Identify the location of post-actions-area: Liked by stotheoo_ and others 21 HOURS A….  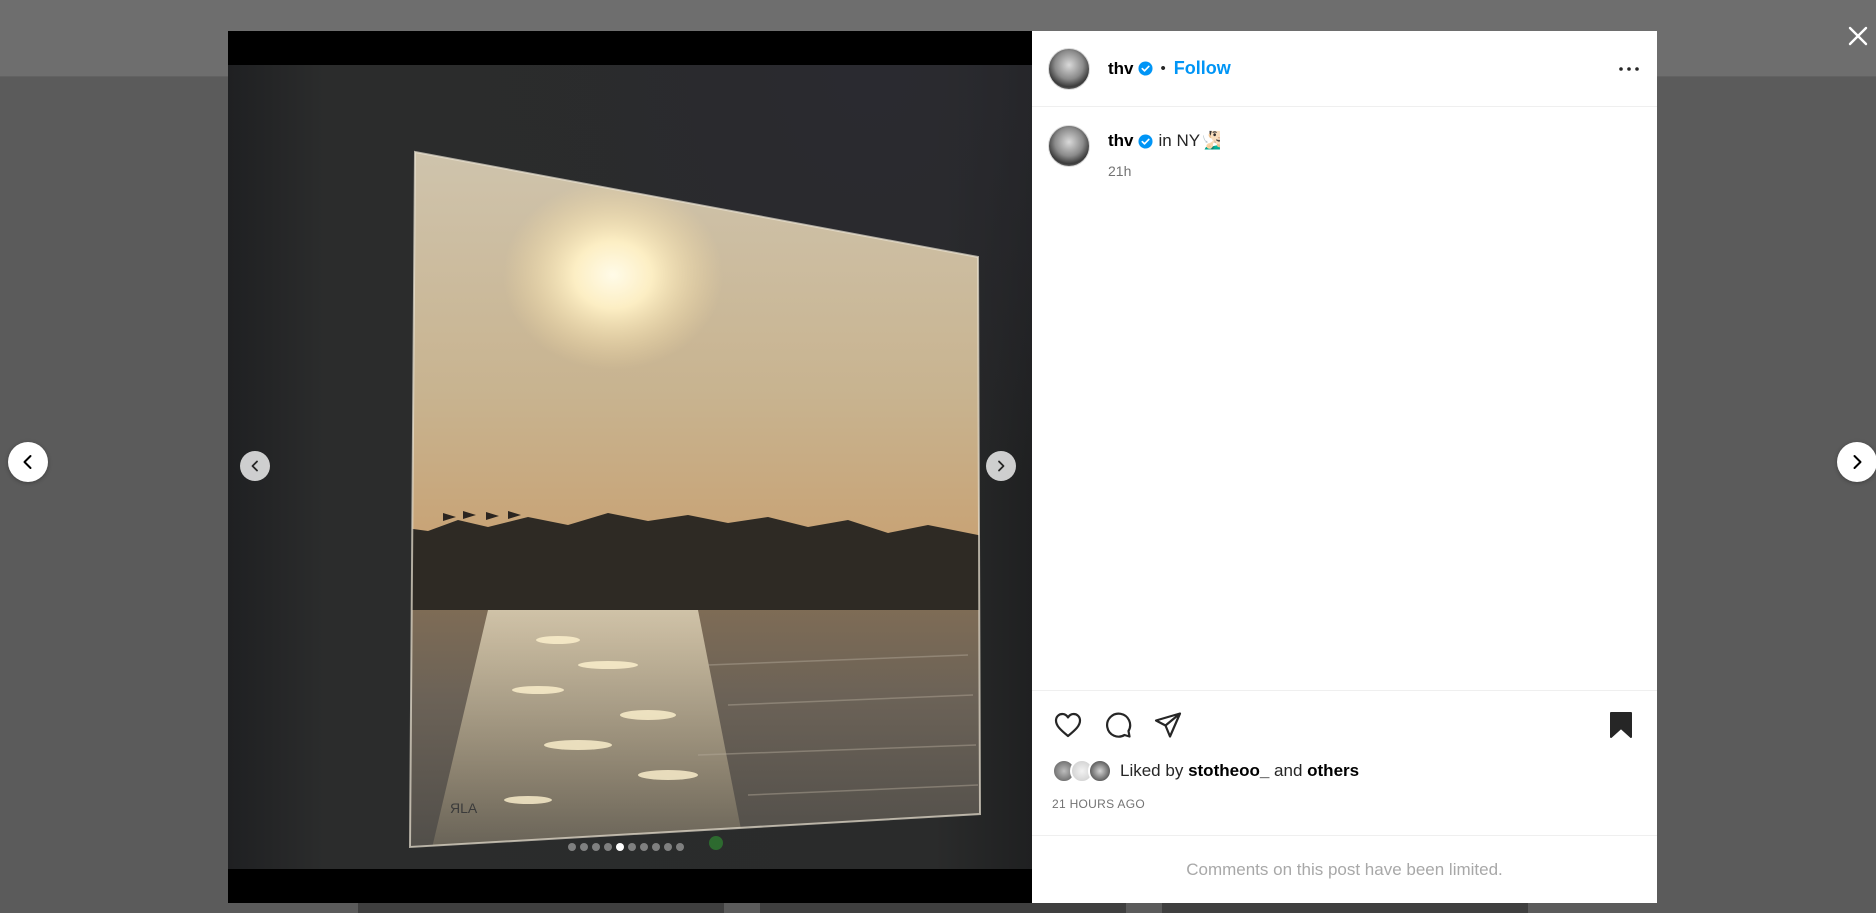
(1344, 750).